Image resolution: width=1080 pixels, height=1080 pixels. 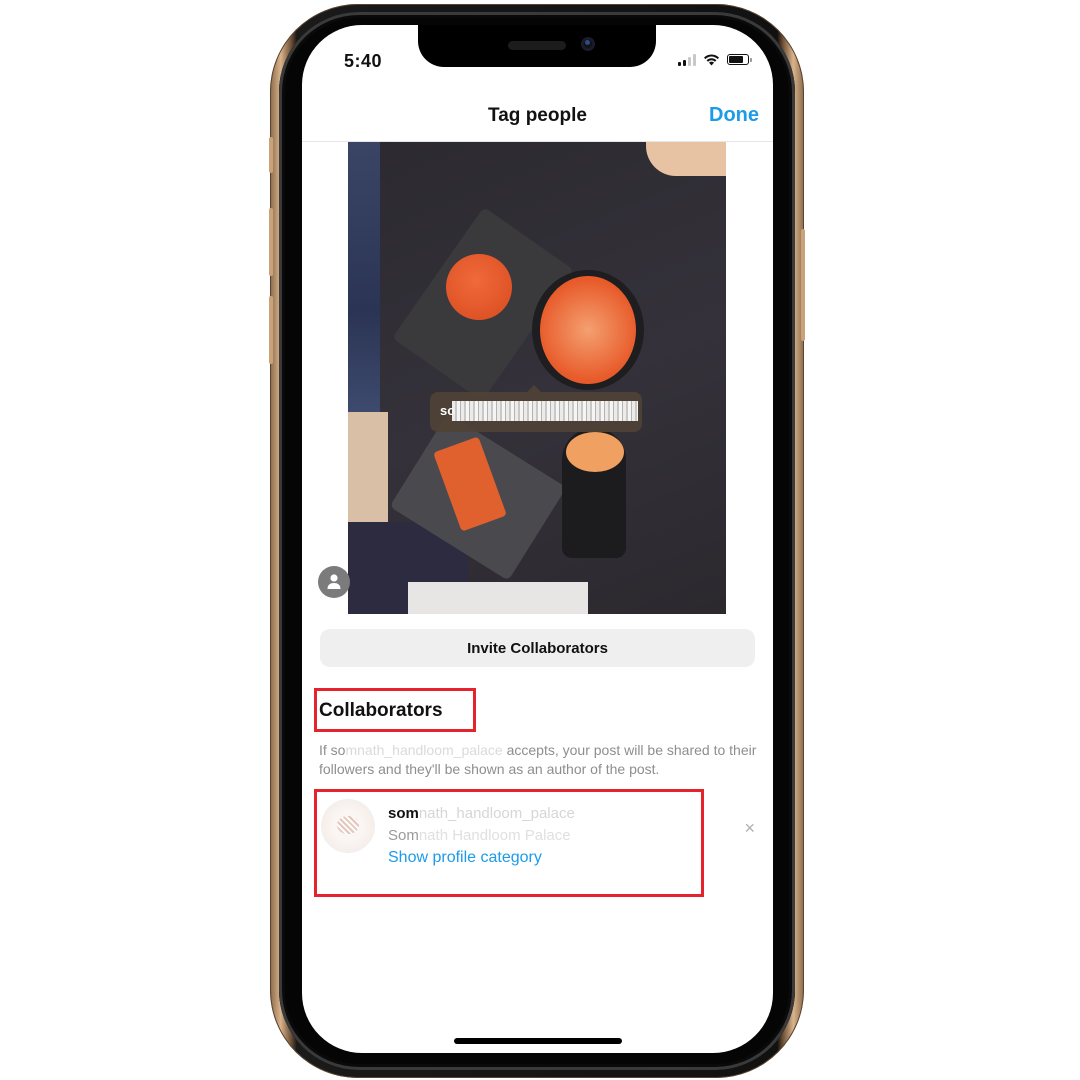 What do you see at coordinates (403, 835) in the screenshot?
I see `fullname-visible: Som` at bounding box center [403, 835].